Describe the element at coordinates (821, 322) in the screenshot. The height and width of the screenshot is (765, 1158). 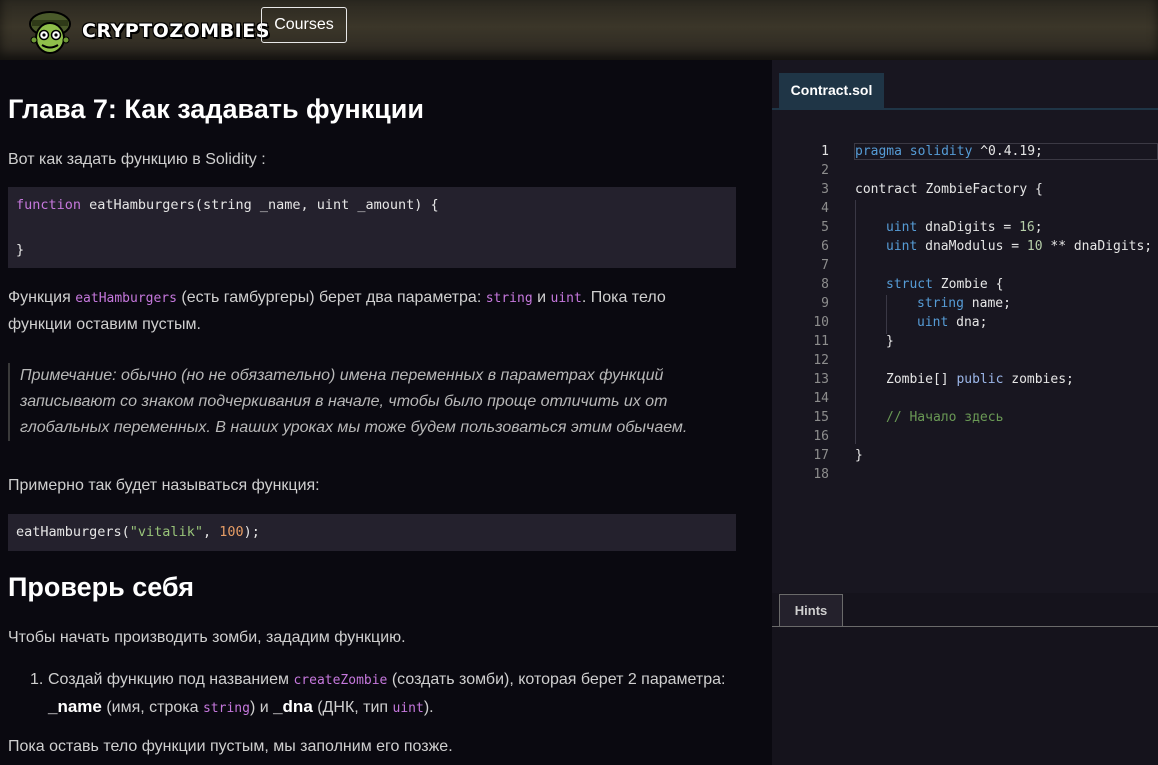
I see `line-number: 10` at that location.